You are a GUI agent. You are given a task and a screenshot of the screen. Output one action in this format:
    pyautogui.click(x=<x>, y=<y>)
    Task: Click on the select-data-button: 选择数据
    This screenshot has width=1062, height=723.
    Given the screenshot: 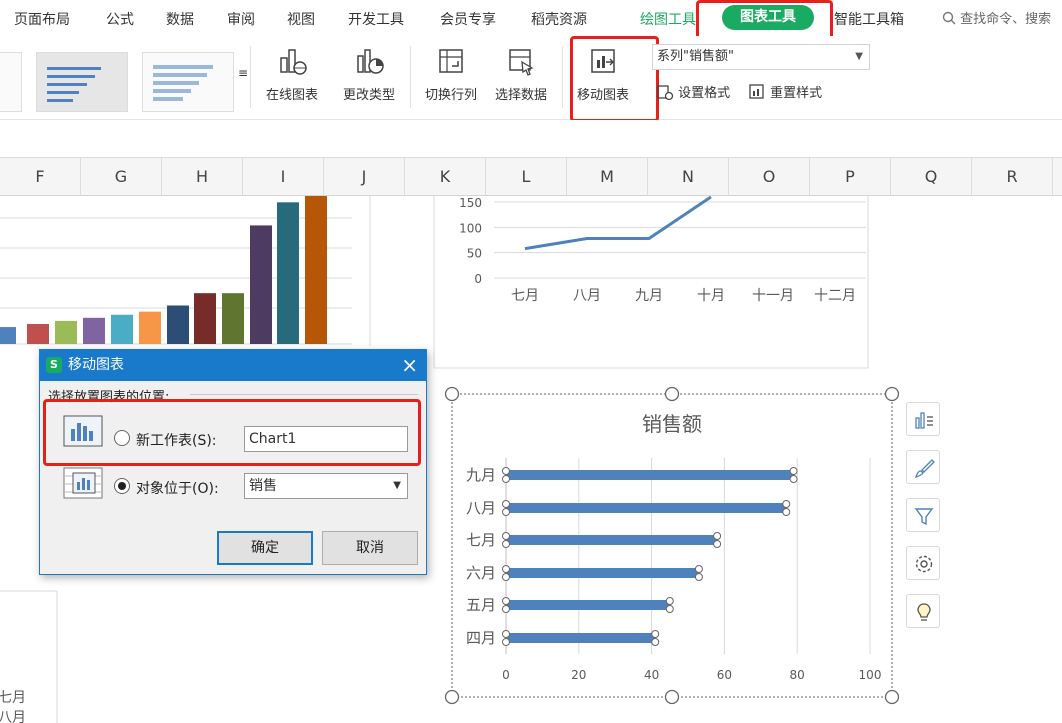 What is the action you would take?
    pyautogui.click(x=521, y=75)
    